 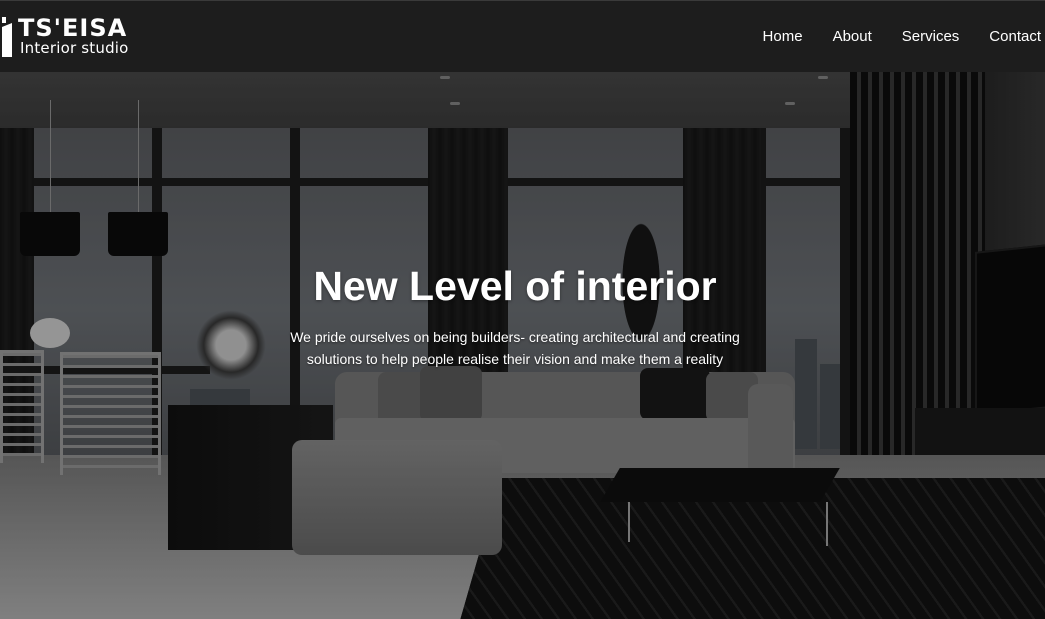 I want to click on brand-name: TS'EISA, so click(x=73, y=28).